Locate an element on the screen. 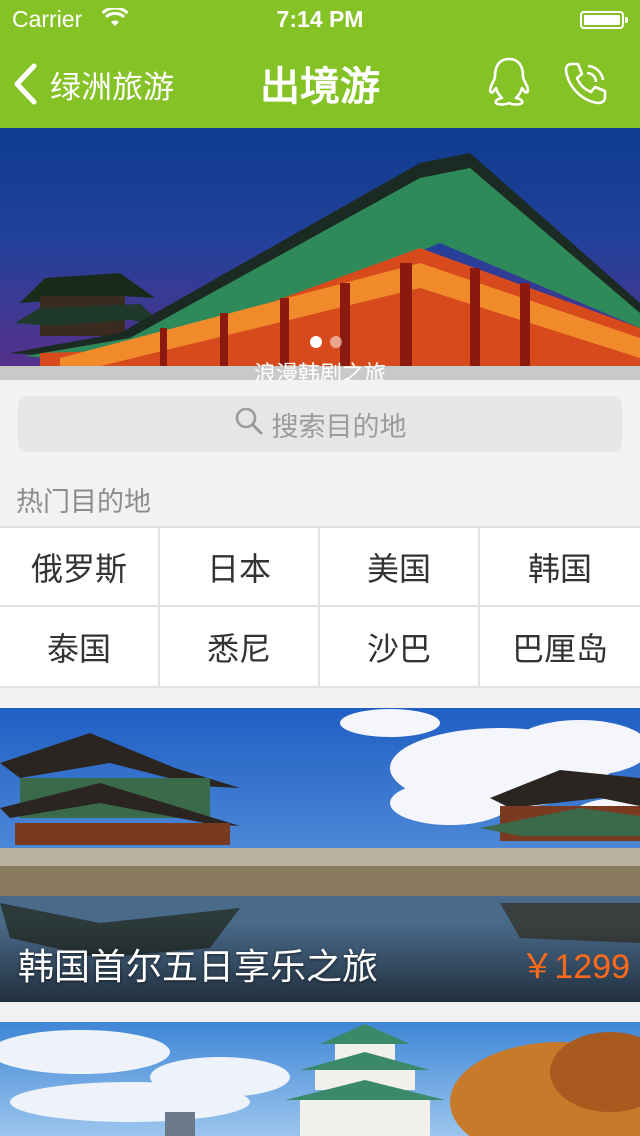 The height and width of the screenshot is (1136, 640). qq-button is located at coordinates (509, 84).